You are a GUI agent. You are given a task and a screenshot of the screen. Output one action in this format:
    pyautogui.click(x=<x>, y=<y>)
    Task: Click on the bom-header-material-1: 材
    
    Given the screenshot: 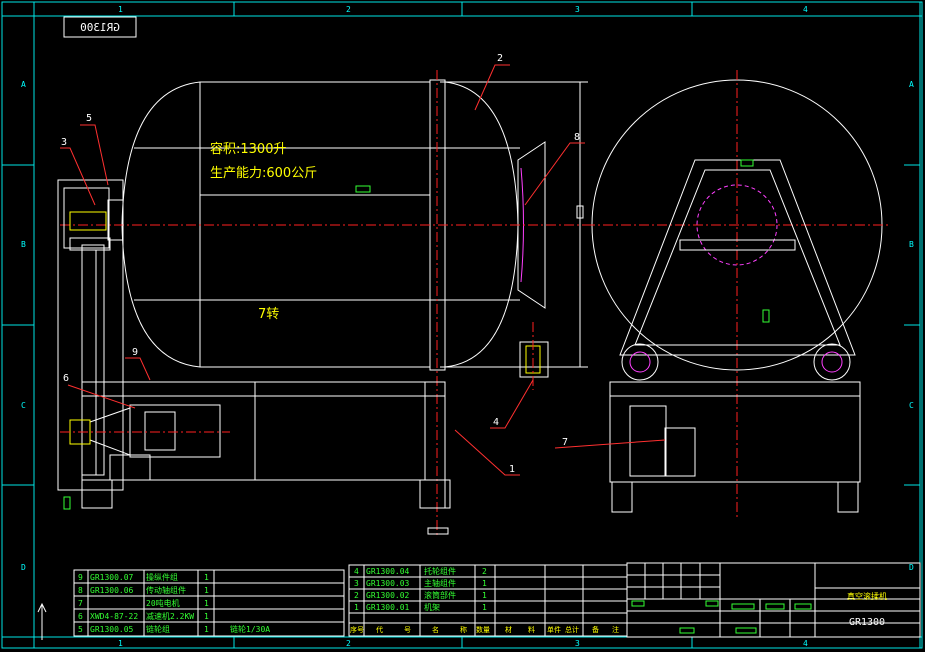 What is the action you would take?
    pyautogui.click(x=508, y=629)
    